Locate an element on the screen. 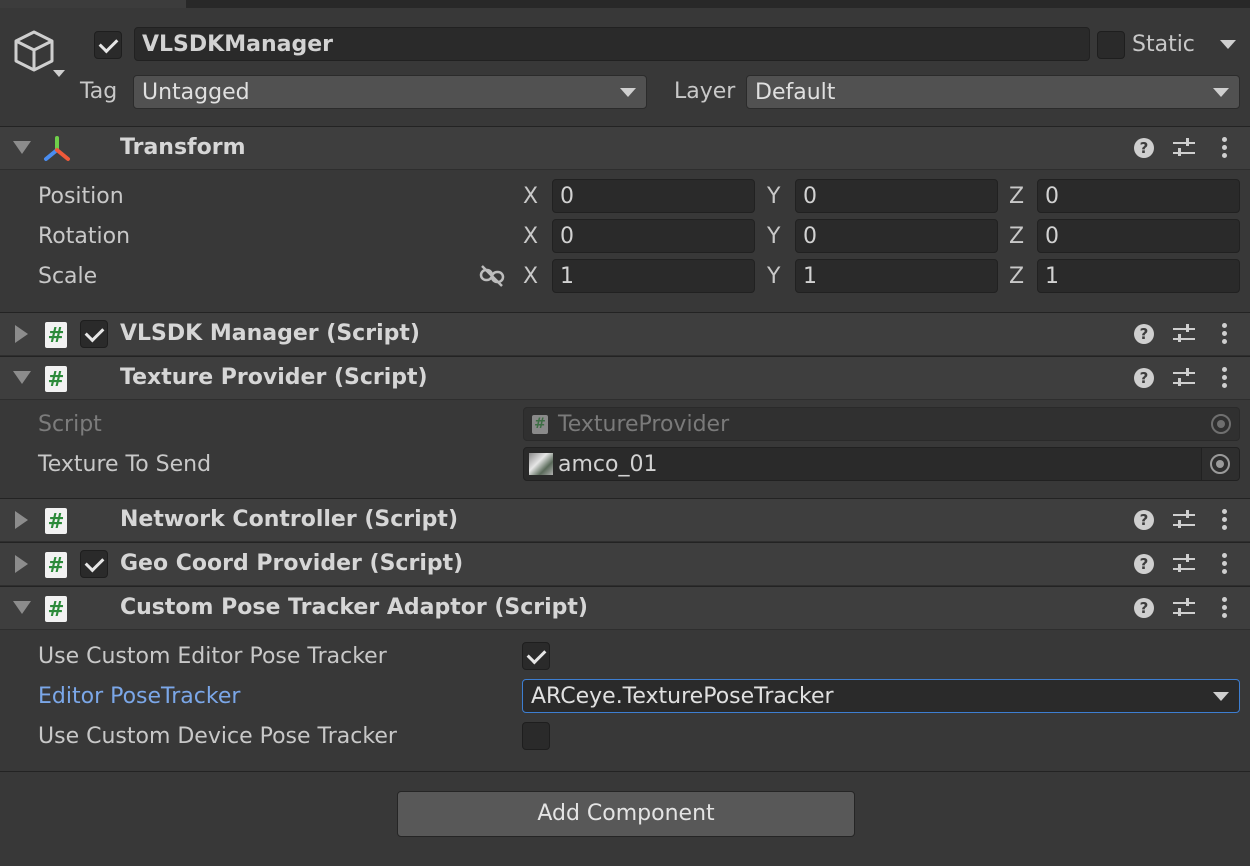 The image size is (1250, 866). tag-label: Tag is located at coordinates (99, 91).